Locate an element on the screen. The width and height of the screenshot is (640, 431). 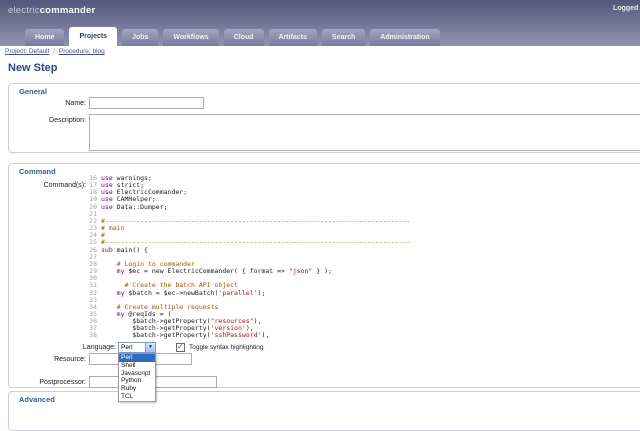
language-select-value: Perl is located at coordinates (127, 347).